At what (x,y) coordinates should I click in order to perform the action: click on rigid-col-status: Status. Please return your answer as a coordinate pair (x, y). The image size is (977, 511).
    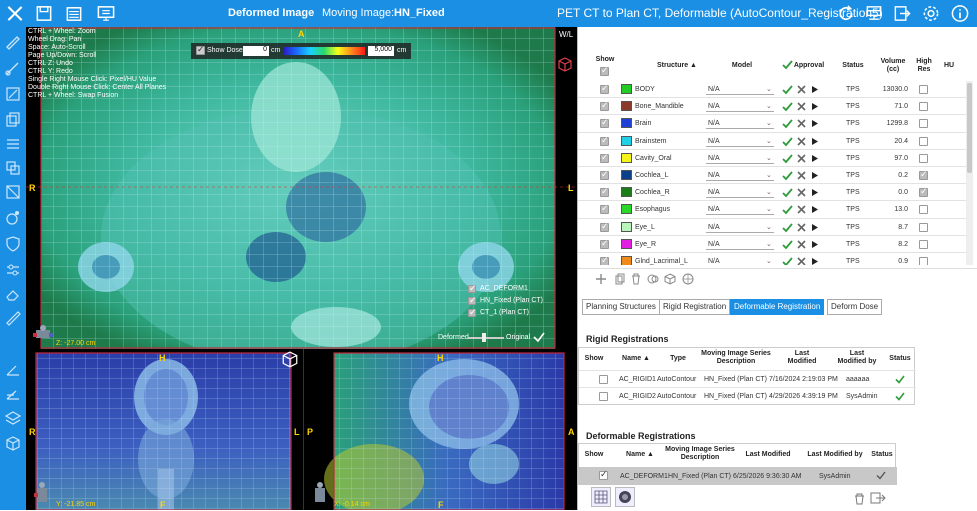
    Looking at the image, I should click on (900, 359).